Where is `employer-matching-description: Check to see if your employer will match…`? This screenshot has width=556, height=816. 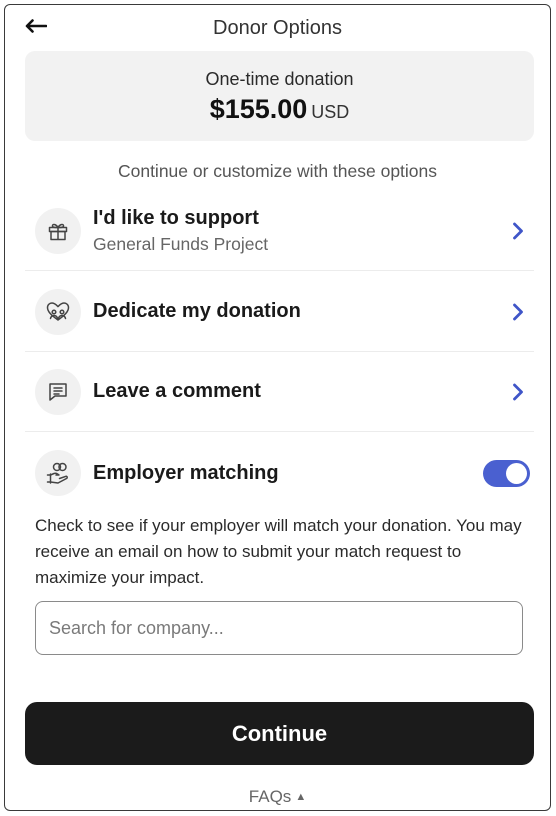
employer-matching-description: Check to see if your employer will match… is located at coordinates (278, 551).